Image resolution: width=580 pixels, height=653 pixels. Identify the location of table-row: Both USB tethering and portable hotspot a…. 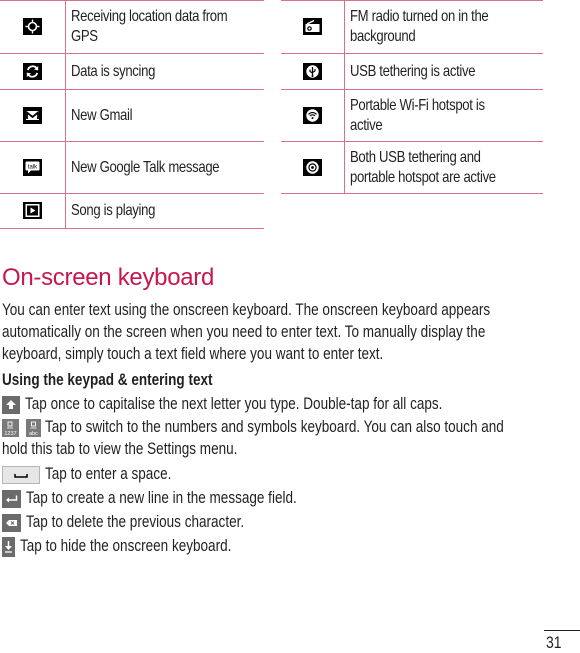
(412, 167).